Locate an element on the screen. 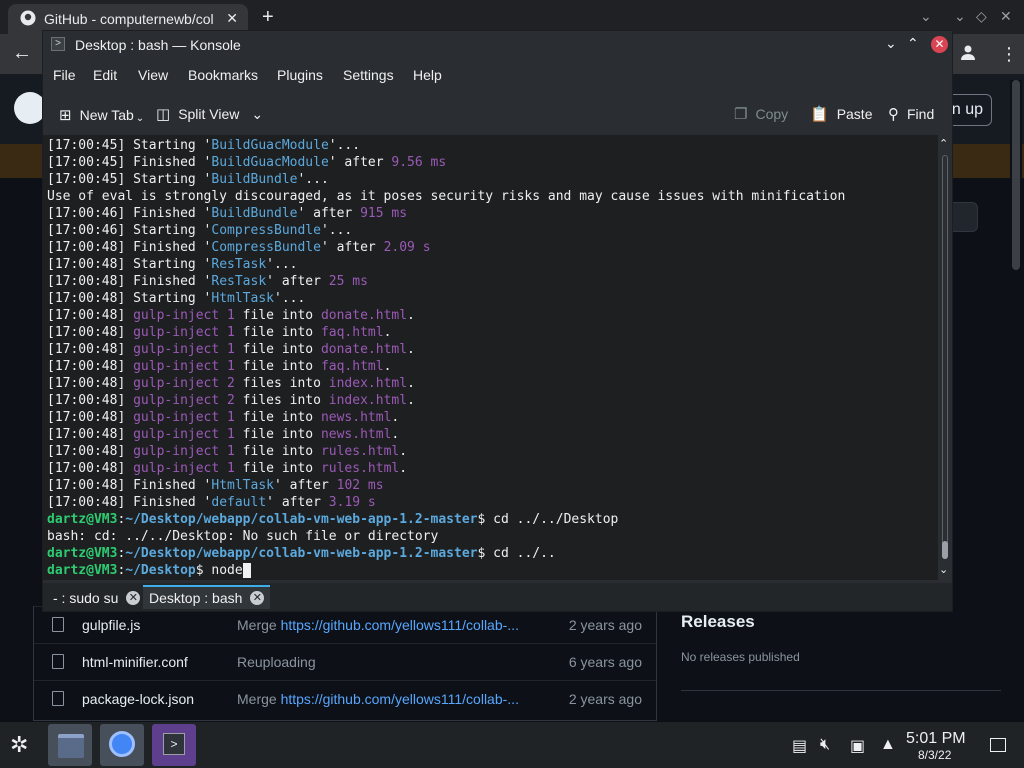 The width and height of the screenshot is (1024, 768). copy-icon: ❐ is located at coordinates (741, 114).